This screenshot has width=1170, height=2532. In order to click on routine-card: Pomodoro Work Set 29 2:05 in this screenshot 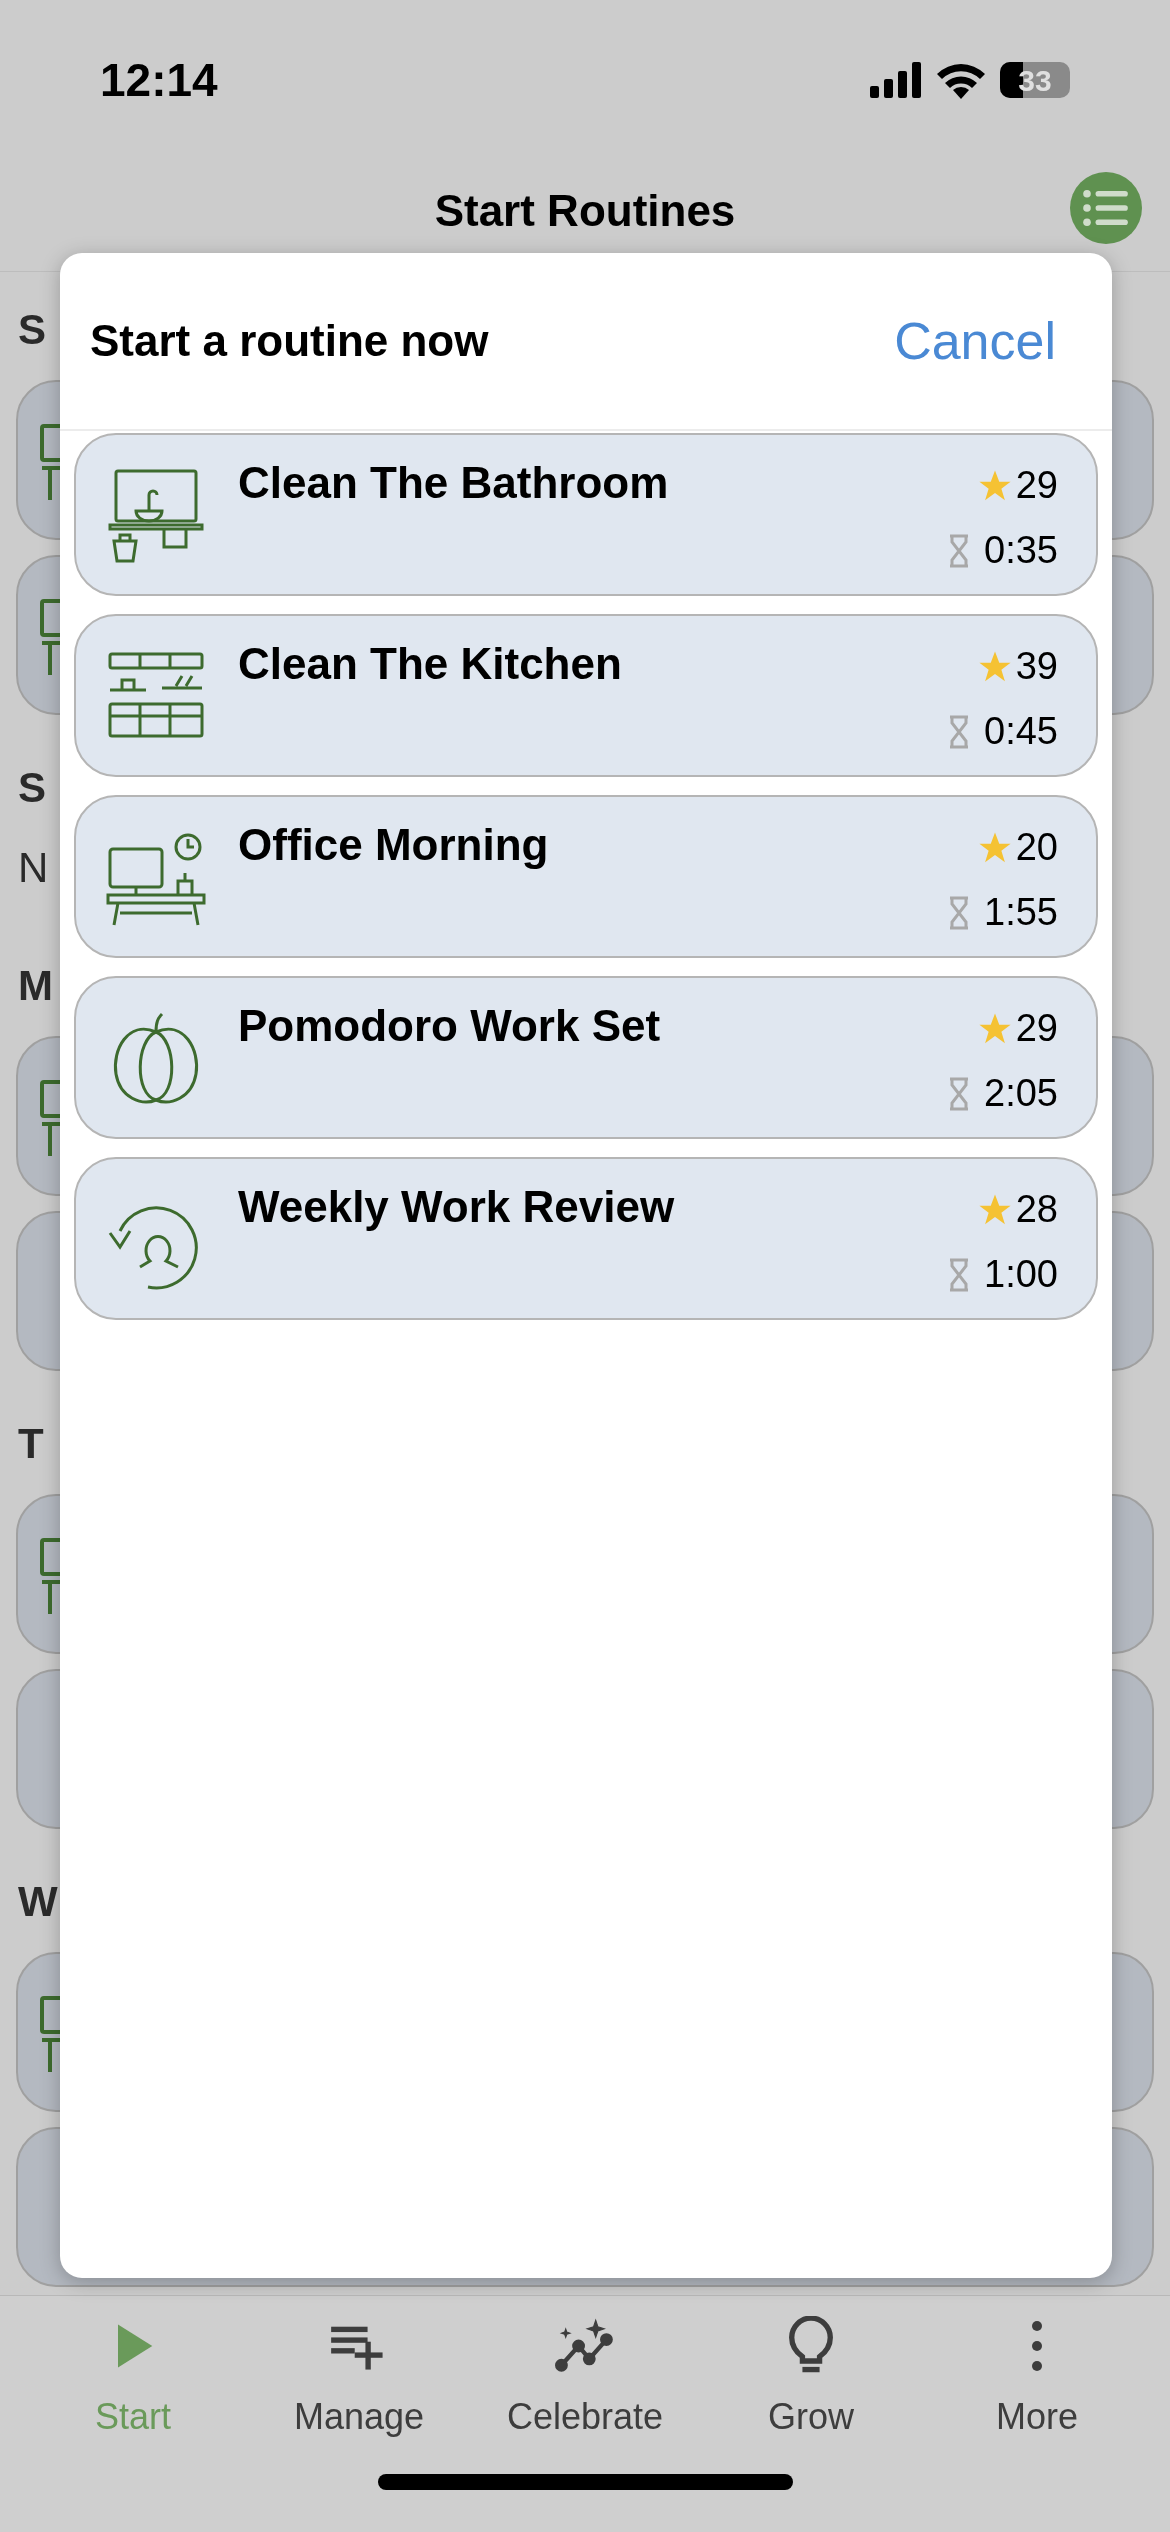, I will do `click(586, 1057)`.